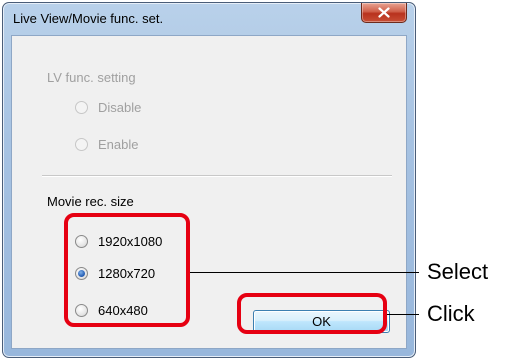 This screenshot has height=360, width=514. Describe the element at coordinates (458, 271) in the screenshot. I see `select-callout-text: Select` at that location.